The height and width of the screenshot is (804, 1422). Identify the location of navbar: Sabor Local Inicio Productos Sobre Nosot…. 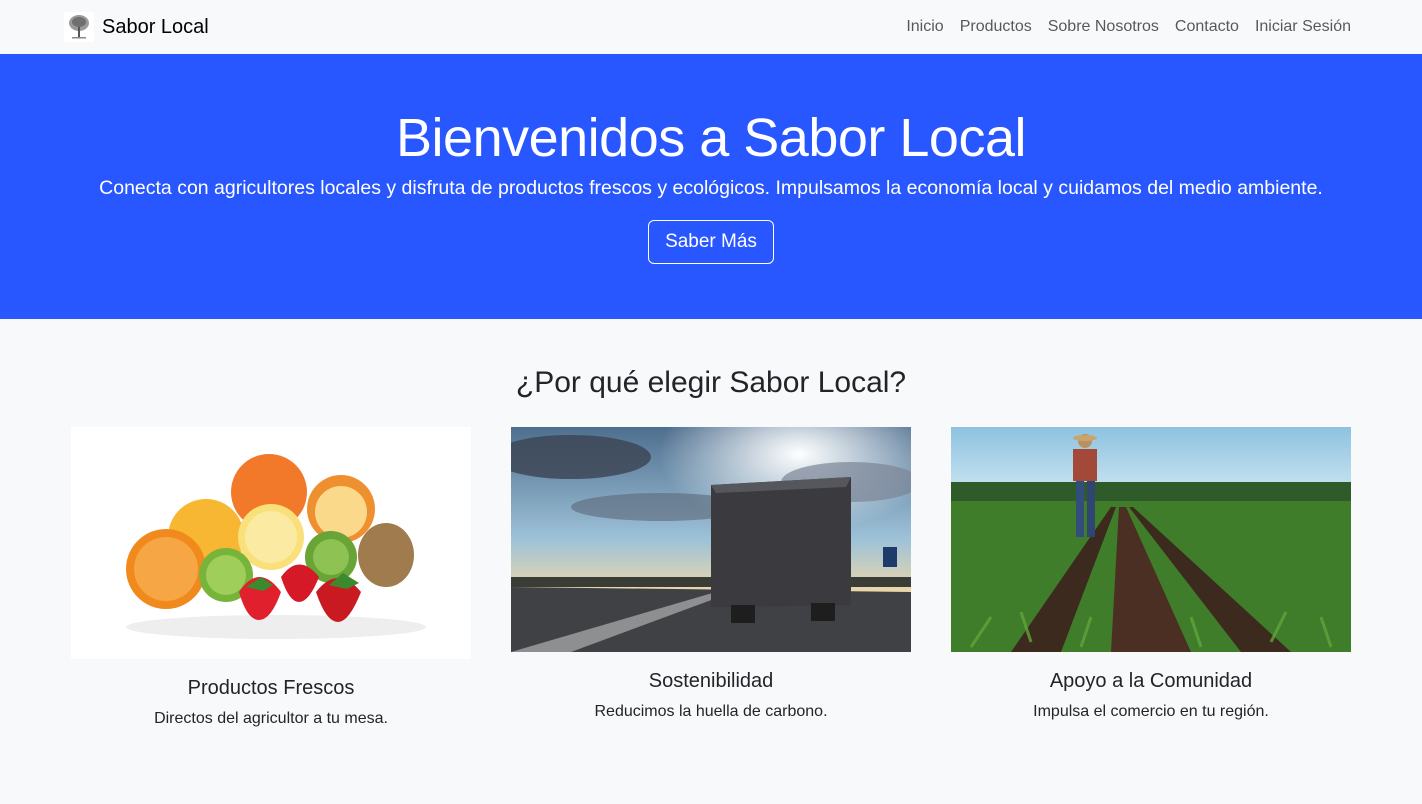
(711, 27).